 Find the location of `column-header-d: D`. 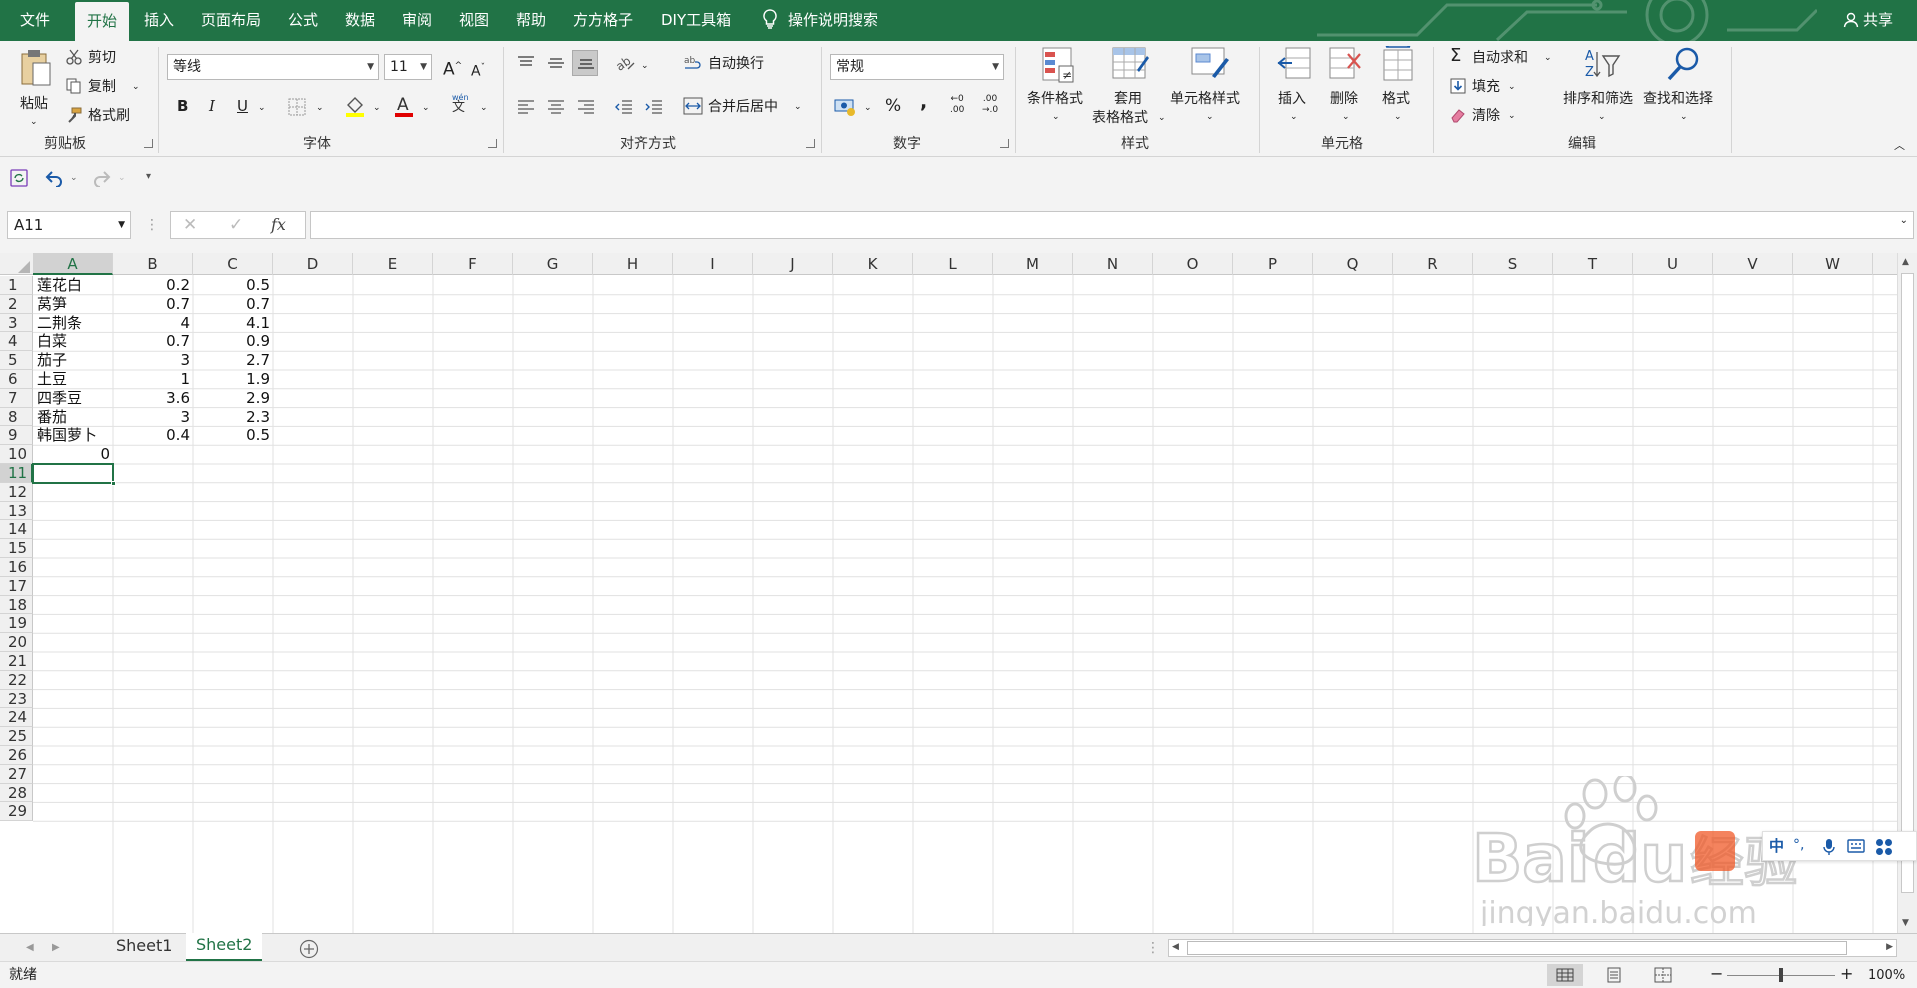

column-header-d: D is located at coordinates (313, 264).